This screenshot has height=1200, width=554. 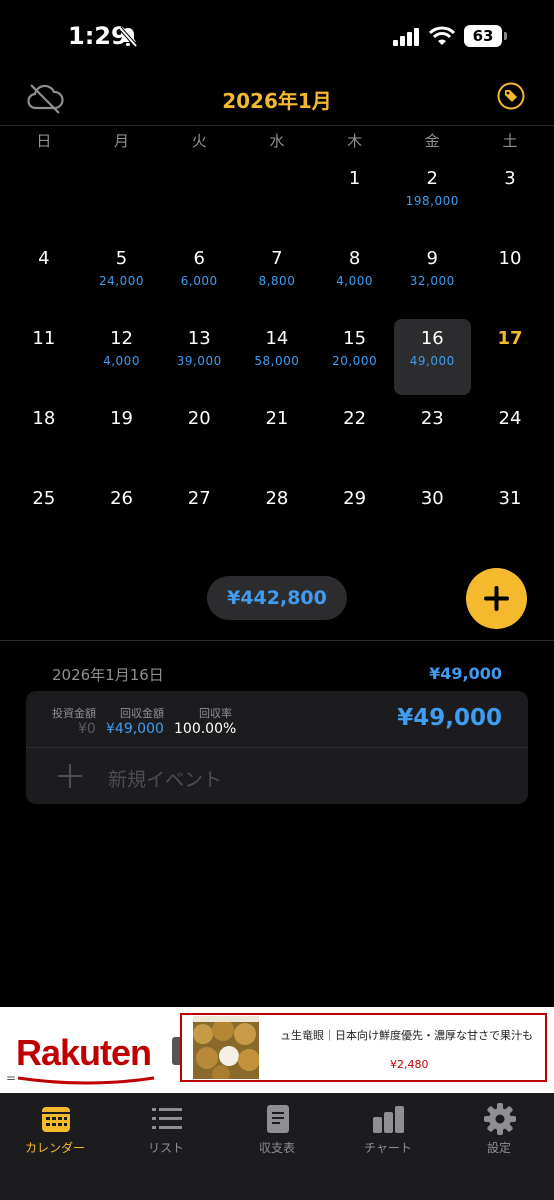 What do you see at coordinates (226, 1047) in the screenshot?
I see `ad-product-image` at bounding box center [226, 1047].